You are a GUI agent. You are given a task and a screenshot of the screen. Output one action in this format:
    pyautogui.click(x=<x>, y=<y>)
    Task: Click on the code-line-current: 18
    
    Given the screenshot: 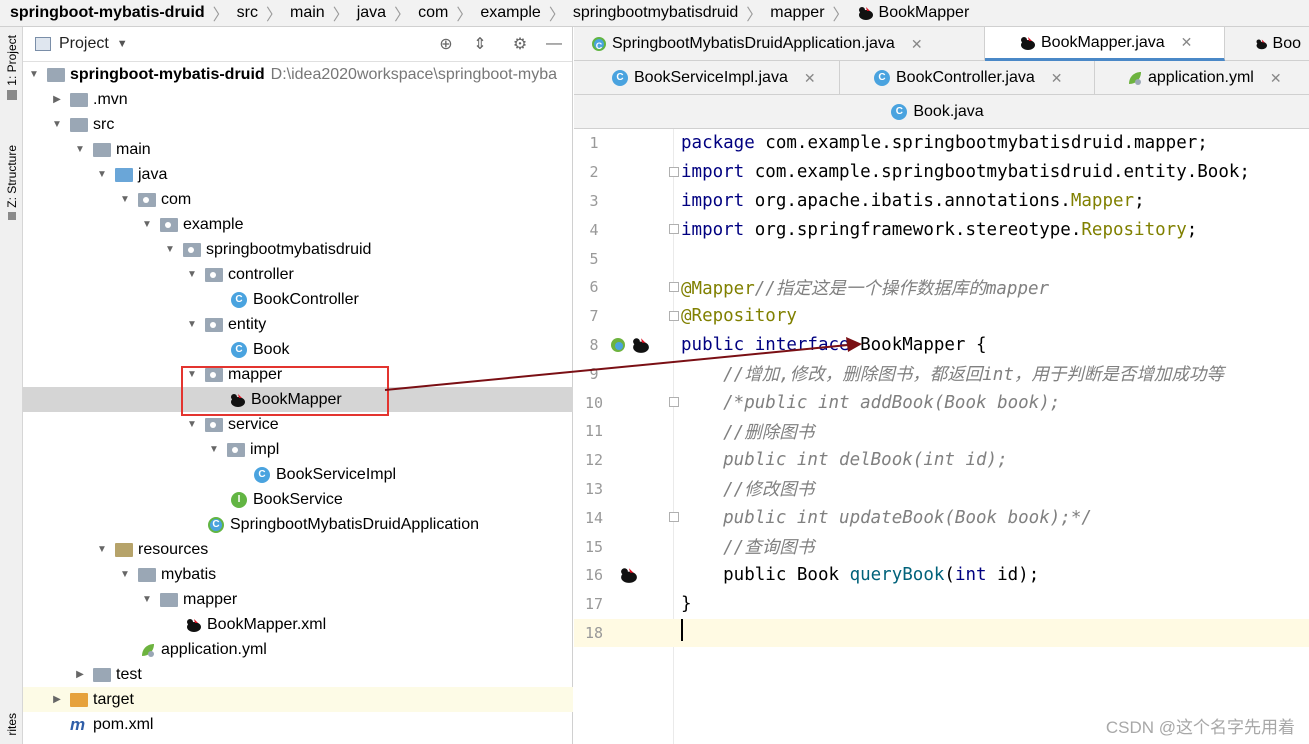 What is the action you would take?
    pyautogui.click(x=941, y=633)
    